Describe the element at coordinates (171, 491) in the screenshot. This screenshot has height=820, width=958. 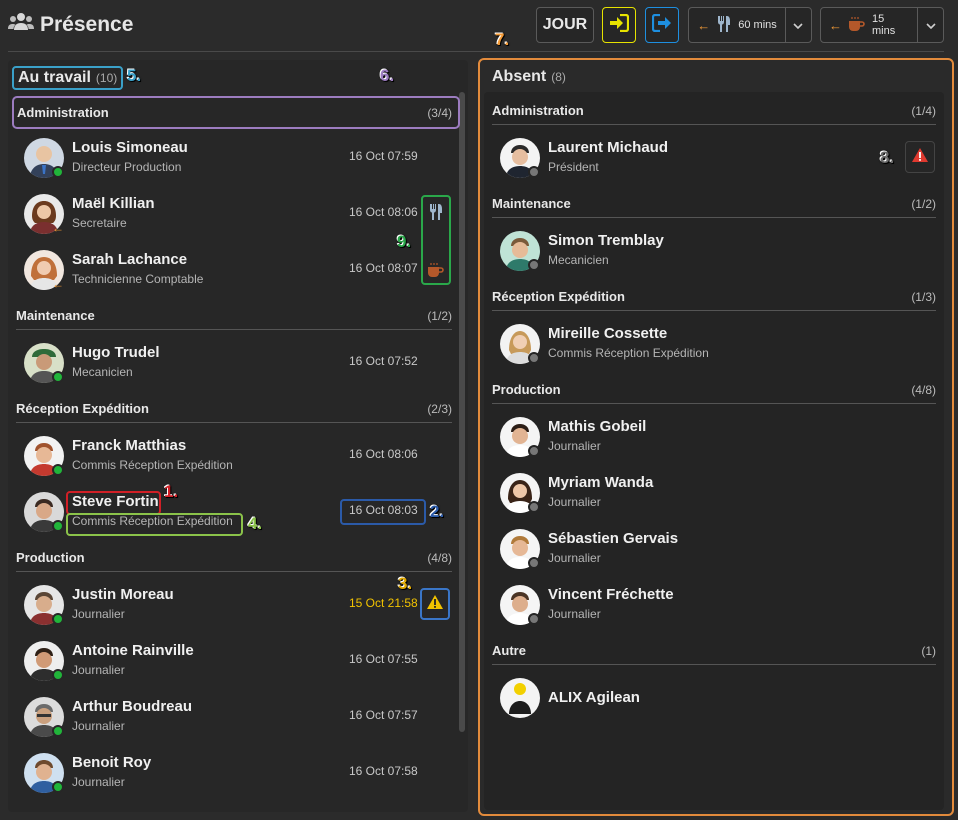
I see `annotation-marker-1: 1.` at that location.